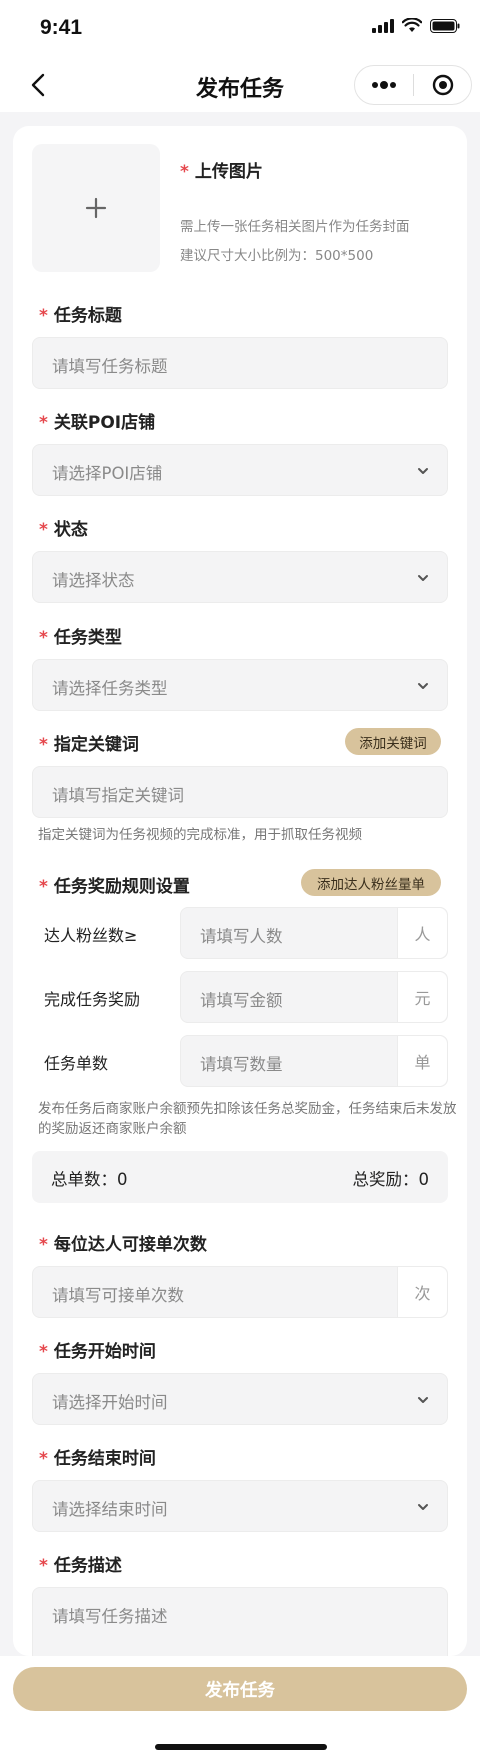  I want to click on fan-count-row: 达人粉丝数≥ 请填写人数 人, so click(240, 933).